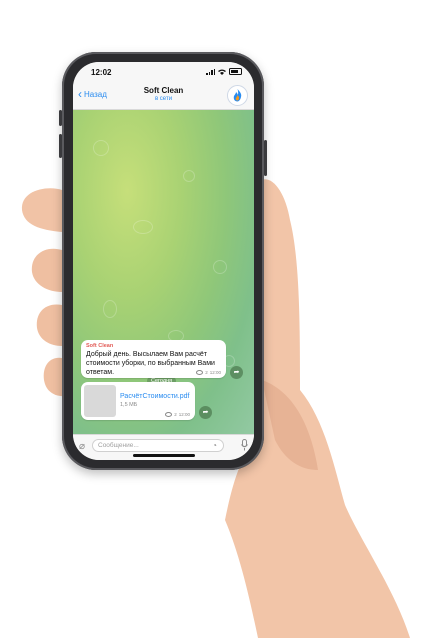 The image size is (425, 638). I want to click on file-time: 12:00, so click(184, 414).